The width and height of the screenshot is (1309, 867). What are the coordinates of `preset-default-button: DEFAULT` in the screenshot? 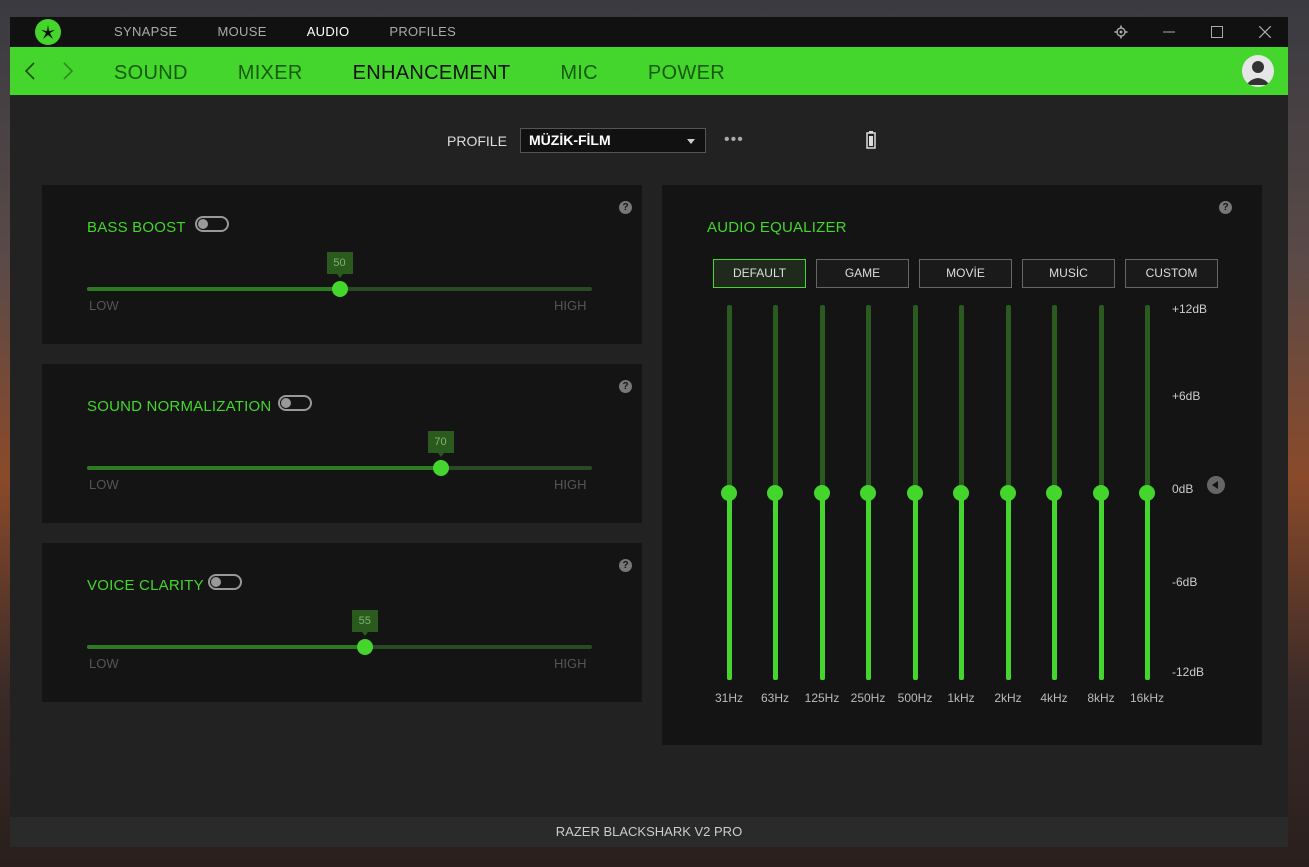 It's located at (759, 273).